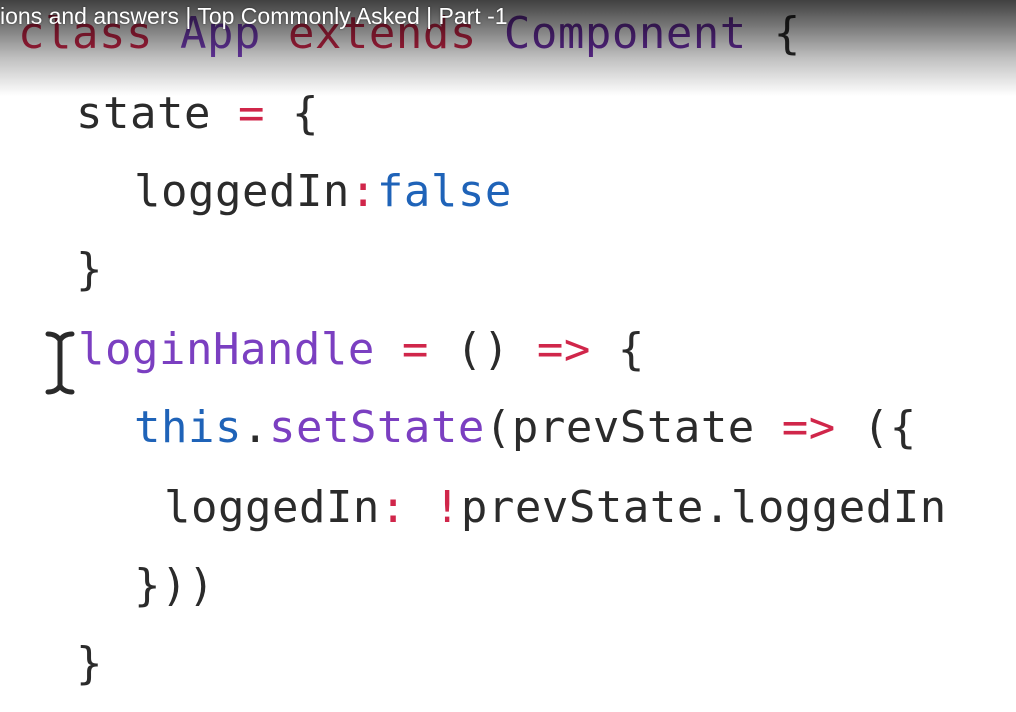 The image size is (1016, 712). I want to click on code-line-close-setstate: })), so click(174, 586).